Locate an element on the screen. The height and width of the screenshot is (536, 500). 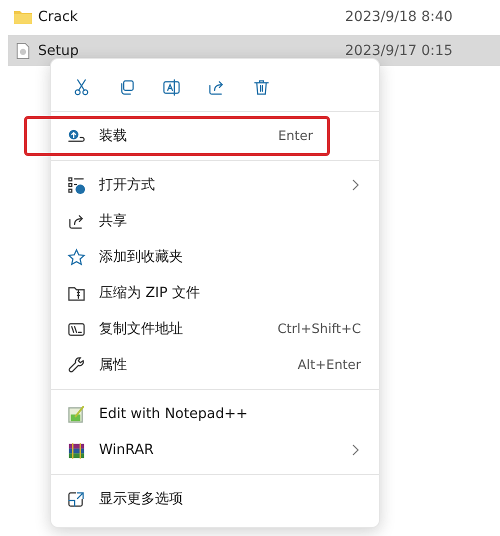
menu-item-label: 显示更多选项 is located at coordinates (141, 499).